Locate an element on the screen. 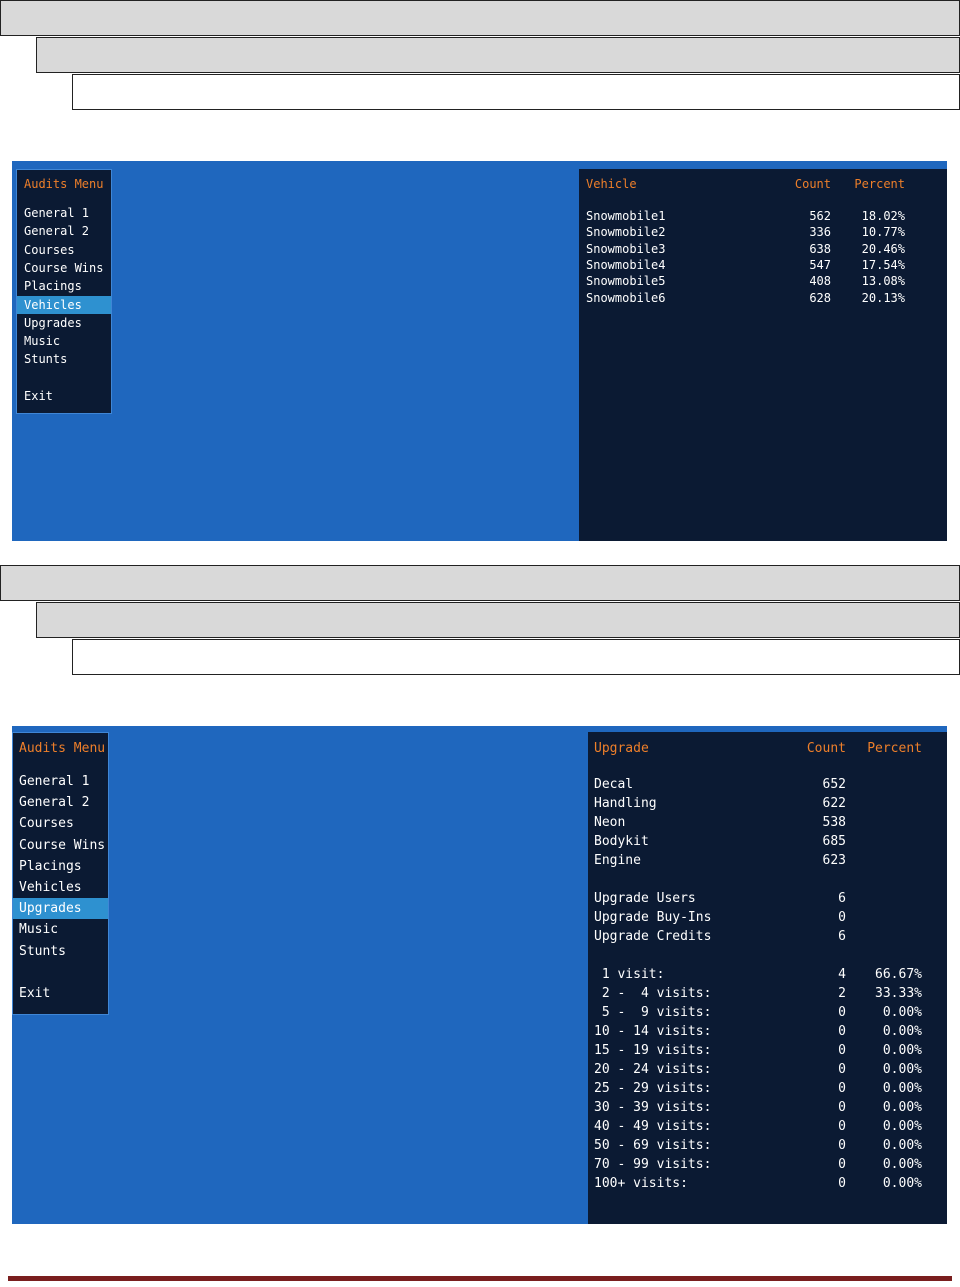 This screenshot has height=1287, width=960. row-count: 547 is located at coordinates (820, 264).